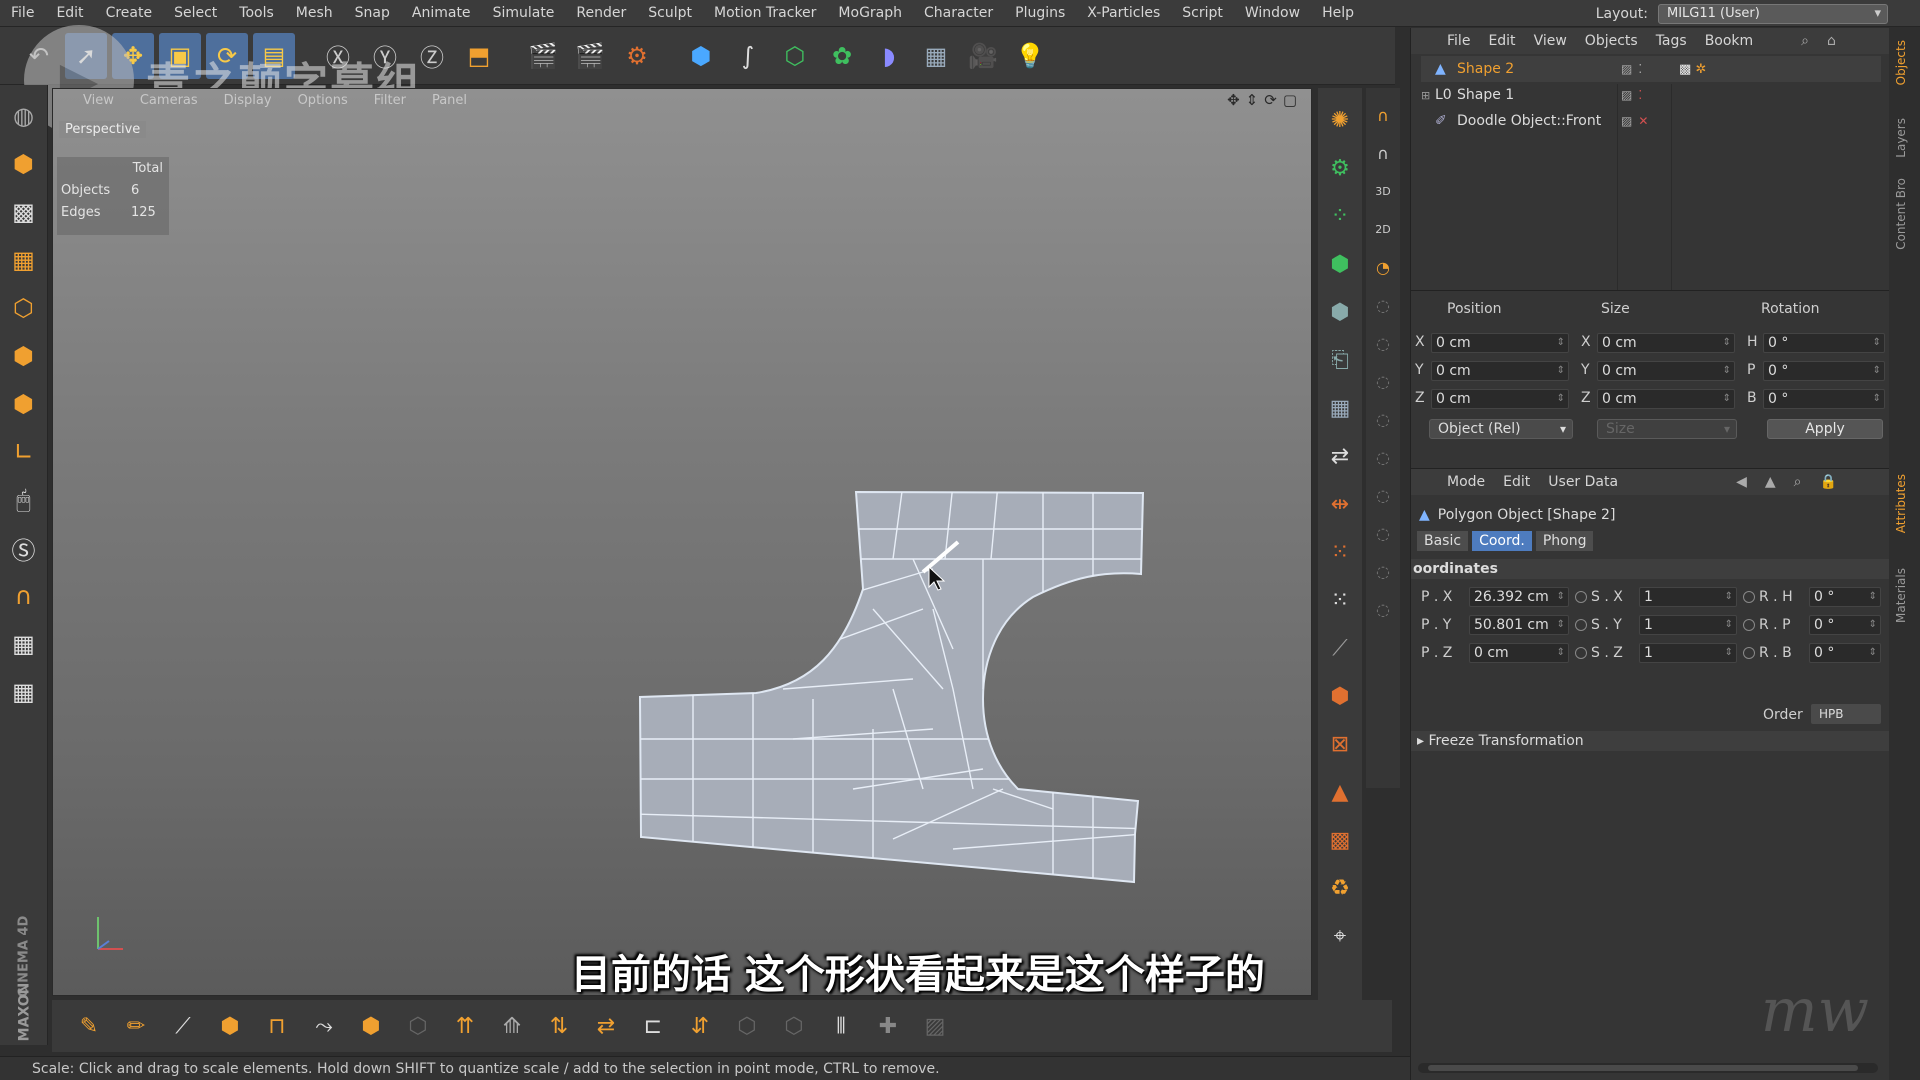 The height and width of the screenshot is (1080, 1920). I want to click on snap-2d-icon: 2D, so click(1383, 229).